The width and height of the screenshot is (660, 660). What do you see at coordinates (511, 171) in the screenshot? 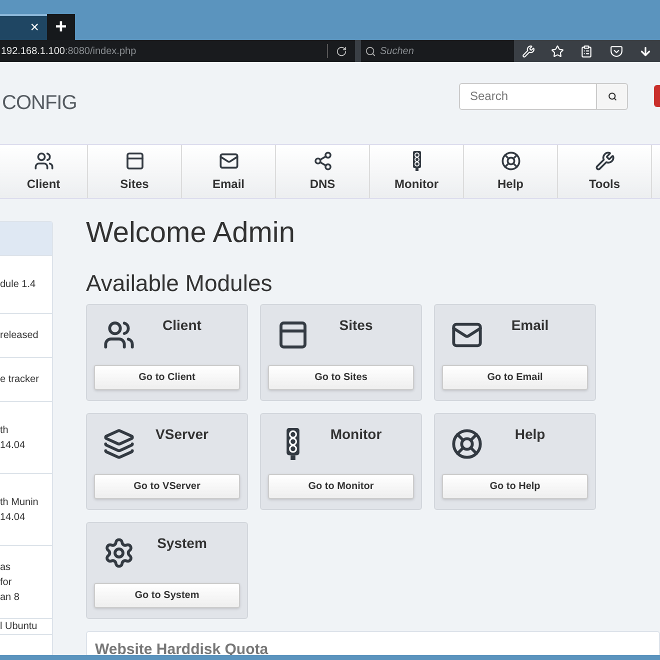
I see `nav-tab: Help` at bounding box center [511, 171].